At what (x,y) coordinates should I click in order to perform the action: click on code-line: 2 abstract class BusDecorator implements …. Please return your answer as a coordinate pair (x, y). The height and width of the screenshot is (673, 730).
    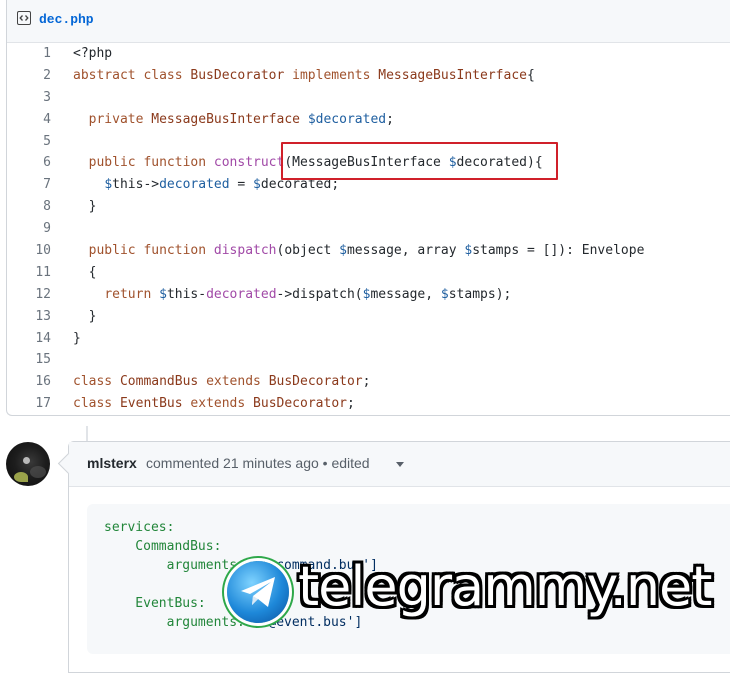
    Looking at the image, I should click on (368, 76).